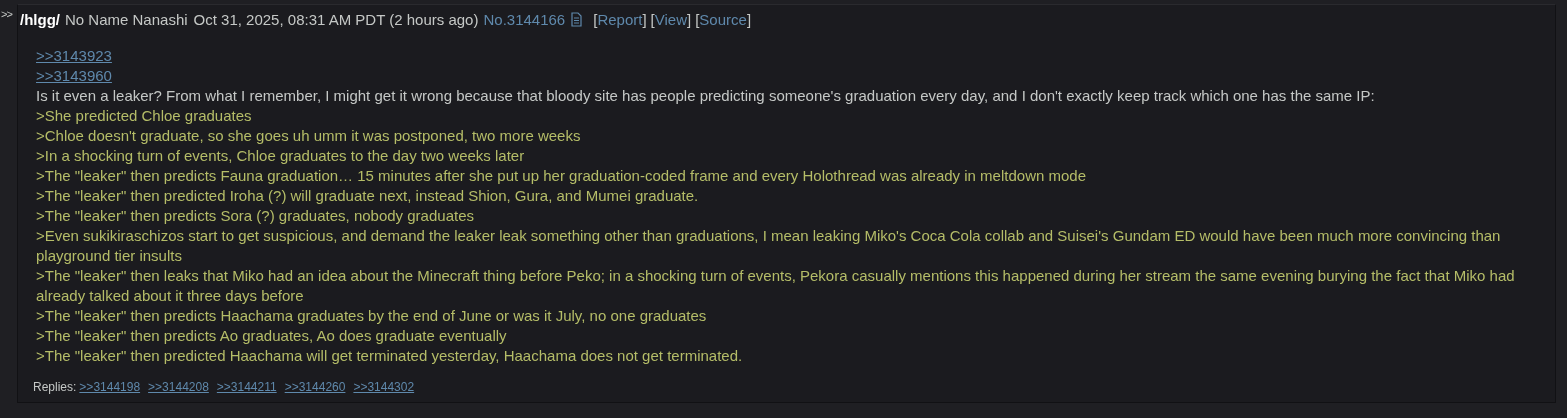  I want to click on greentext-line: >She predicted Chloe graduates, so click(144, 116).